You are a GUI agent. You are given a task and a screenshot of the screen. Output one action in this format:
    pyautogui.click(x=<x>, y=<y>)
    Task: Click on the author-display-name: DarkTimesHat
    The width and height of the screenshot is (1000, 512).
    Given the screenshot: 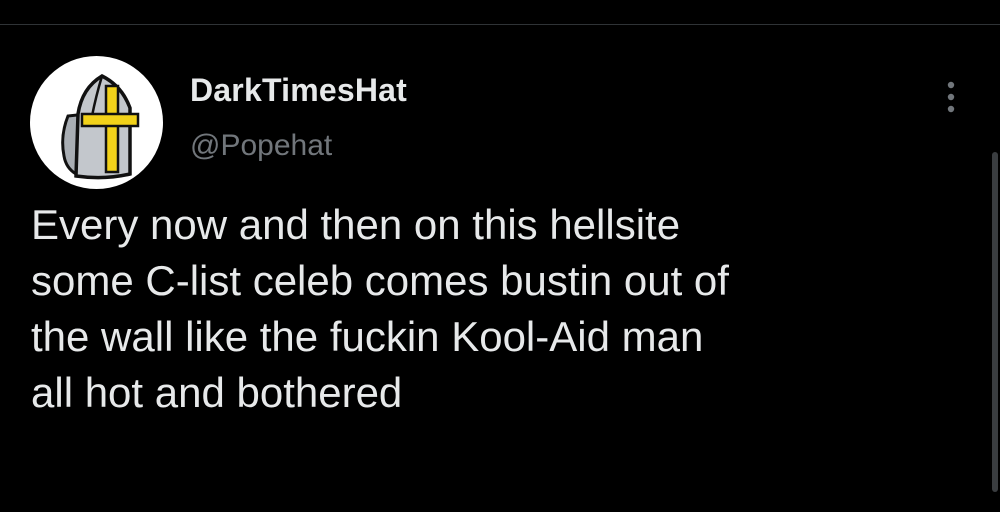 What is the action you would take?
    pyautogui.click(x=298, y=90)
    